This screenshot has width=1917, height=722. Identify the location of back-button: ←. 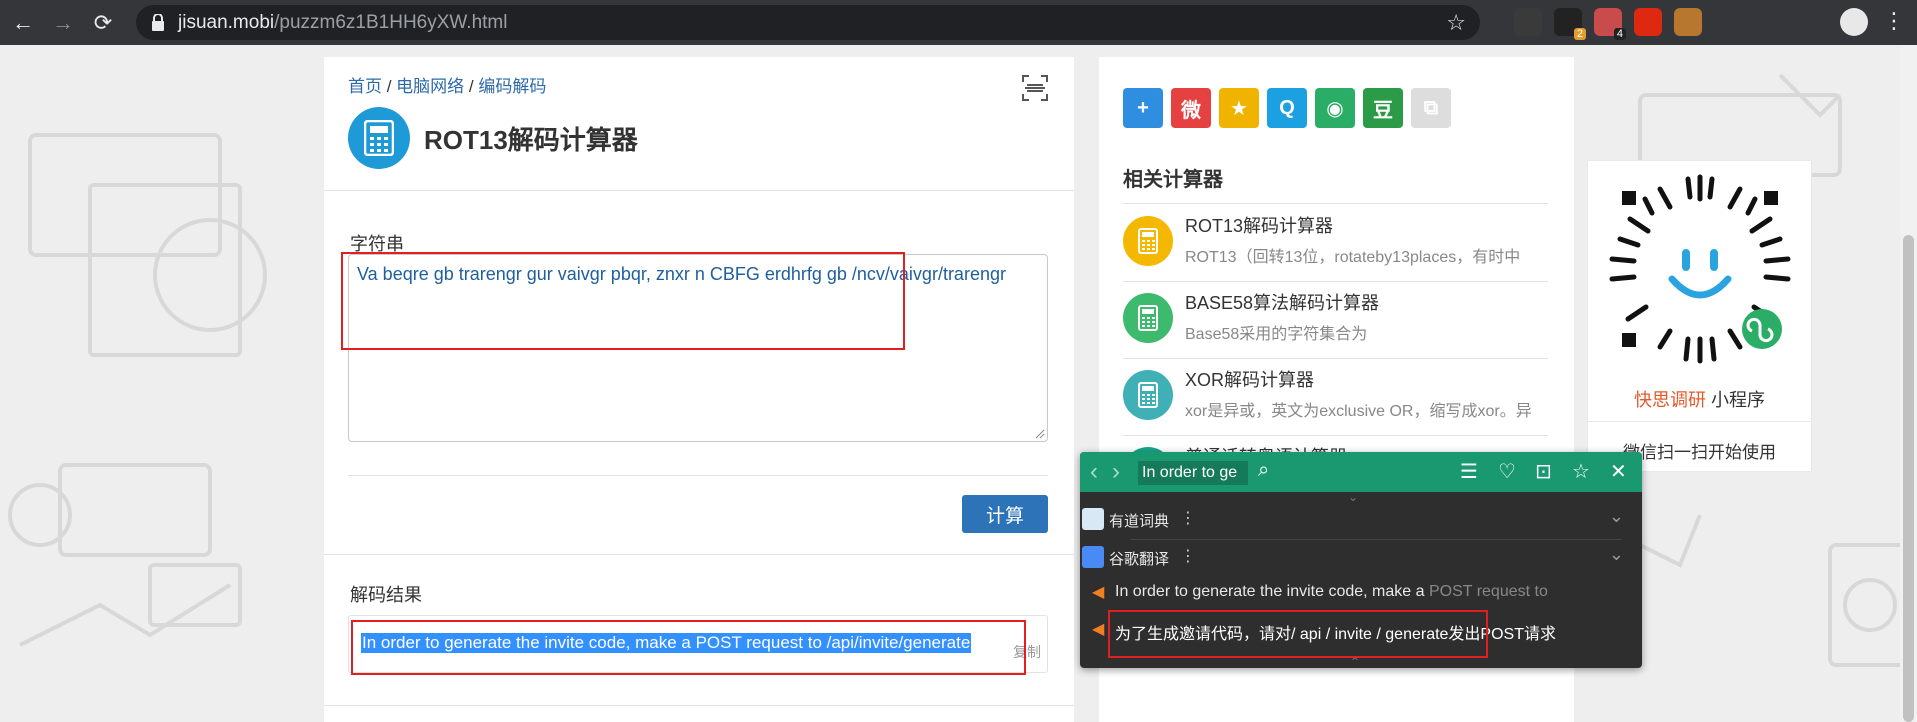
(23, 23).